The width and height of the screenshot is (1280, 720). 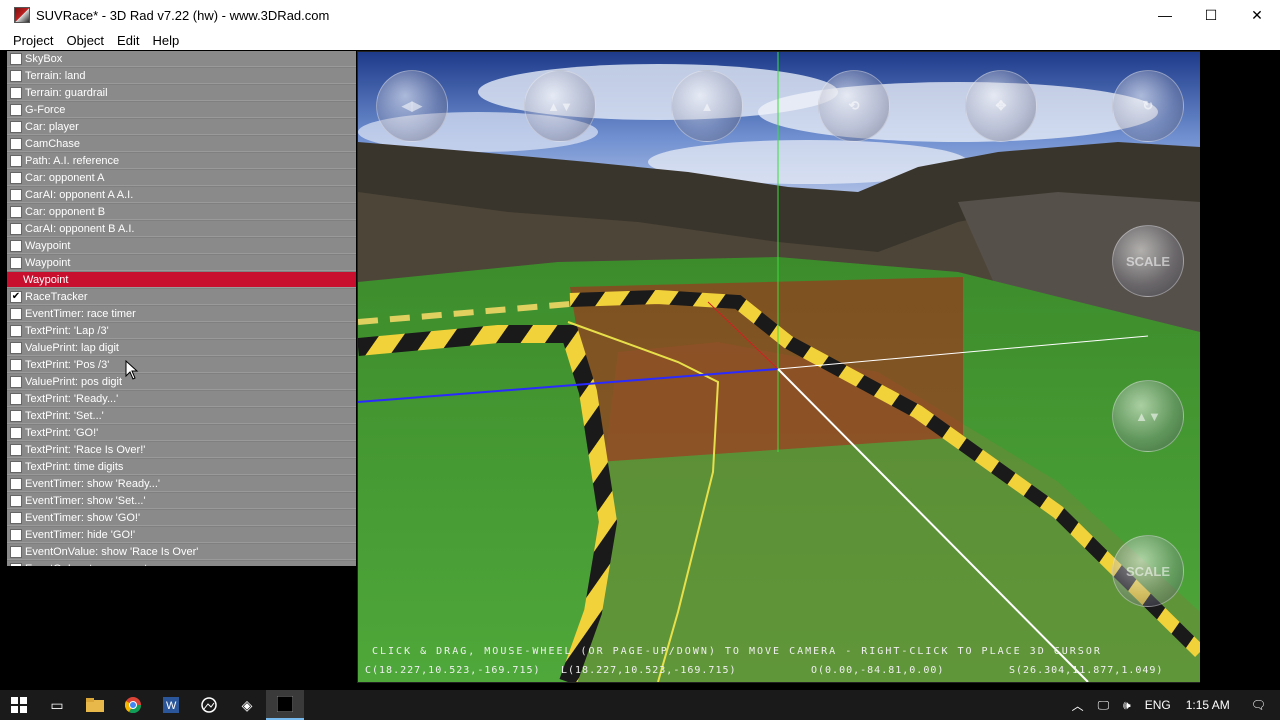 I want to click on rotate-view-icon: ◀▶, so click(x=412, y=106).